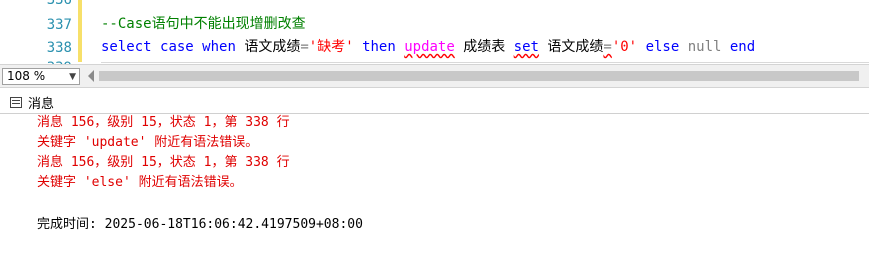 This screenshot has height=261, width=869. I want to click on code-token: set, so click(526, 47).